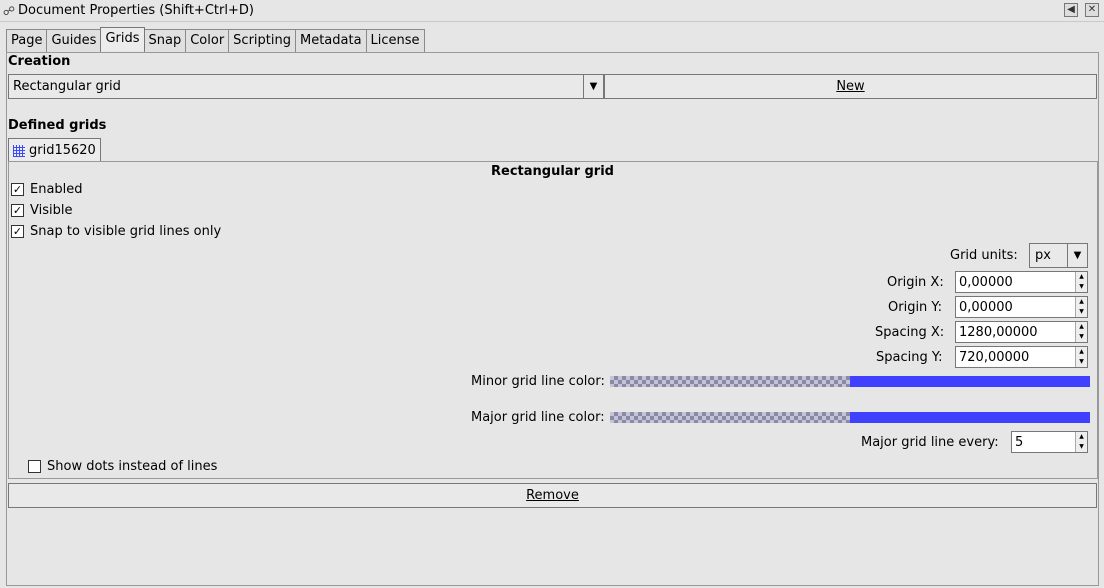 The height and width of the screenshot is (588, 1104). I want to click on minor-color-button, so click(850, 381).